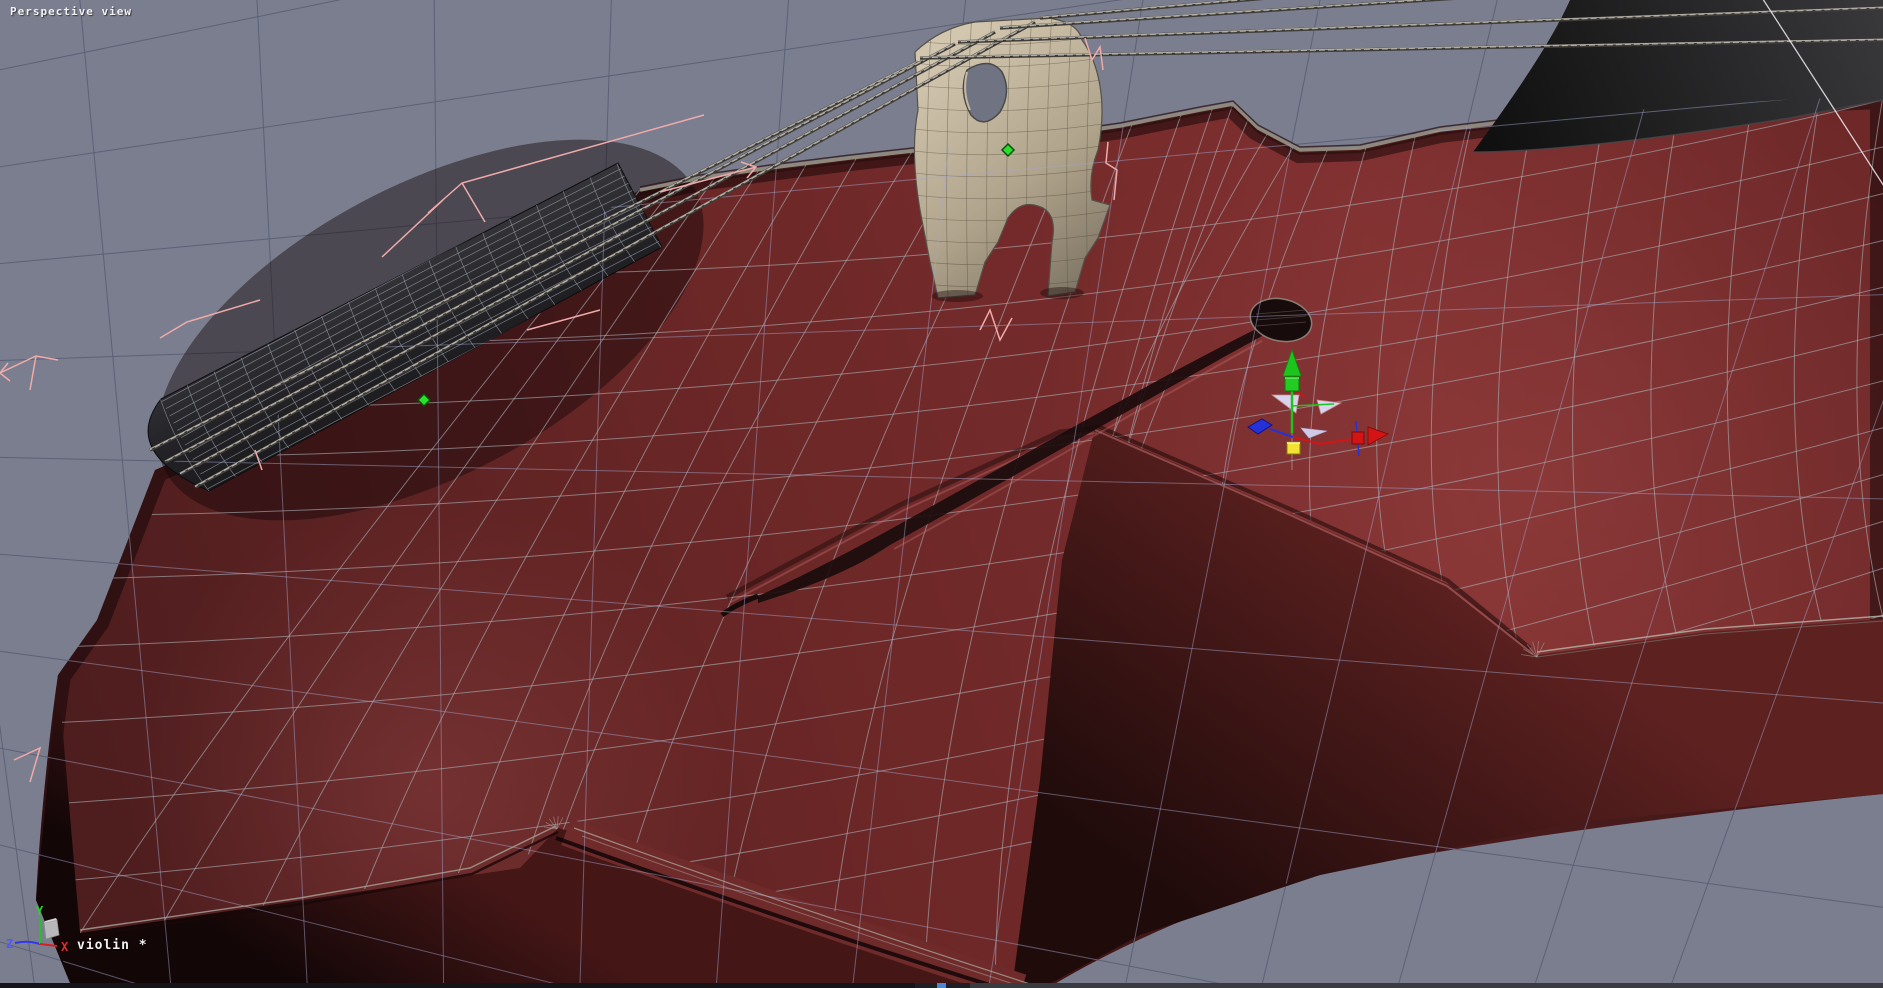  Describe the element at coordinates (40, 911) in the screenshot. I see `y-axis-label: Y` at that location.